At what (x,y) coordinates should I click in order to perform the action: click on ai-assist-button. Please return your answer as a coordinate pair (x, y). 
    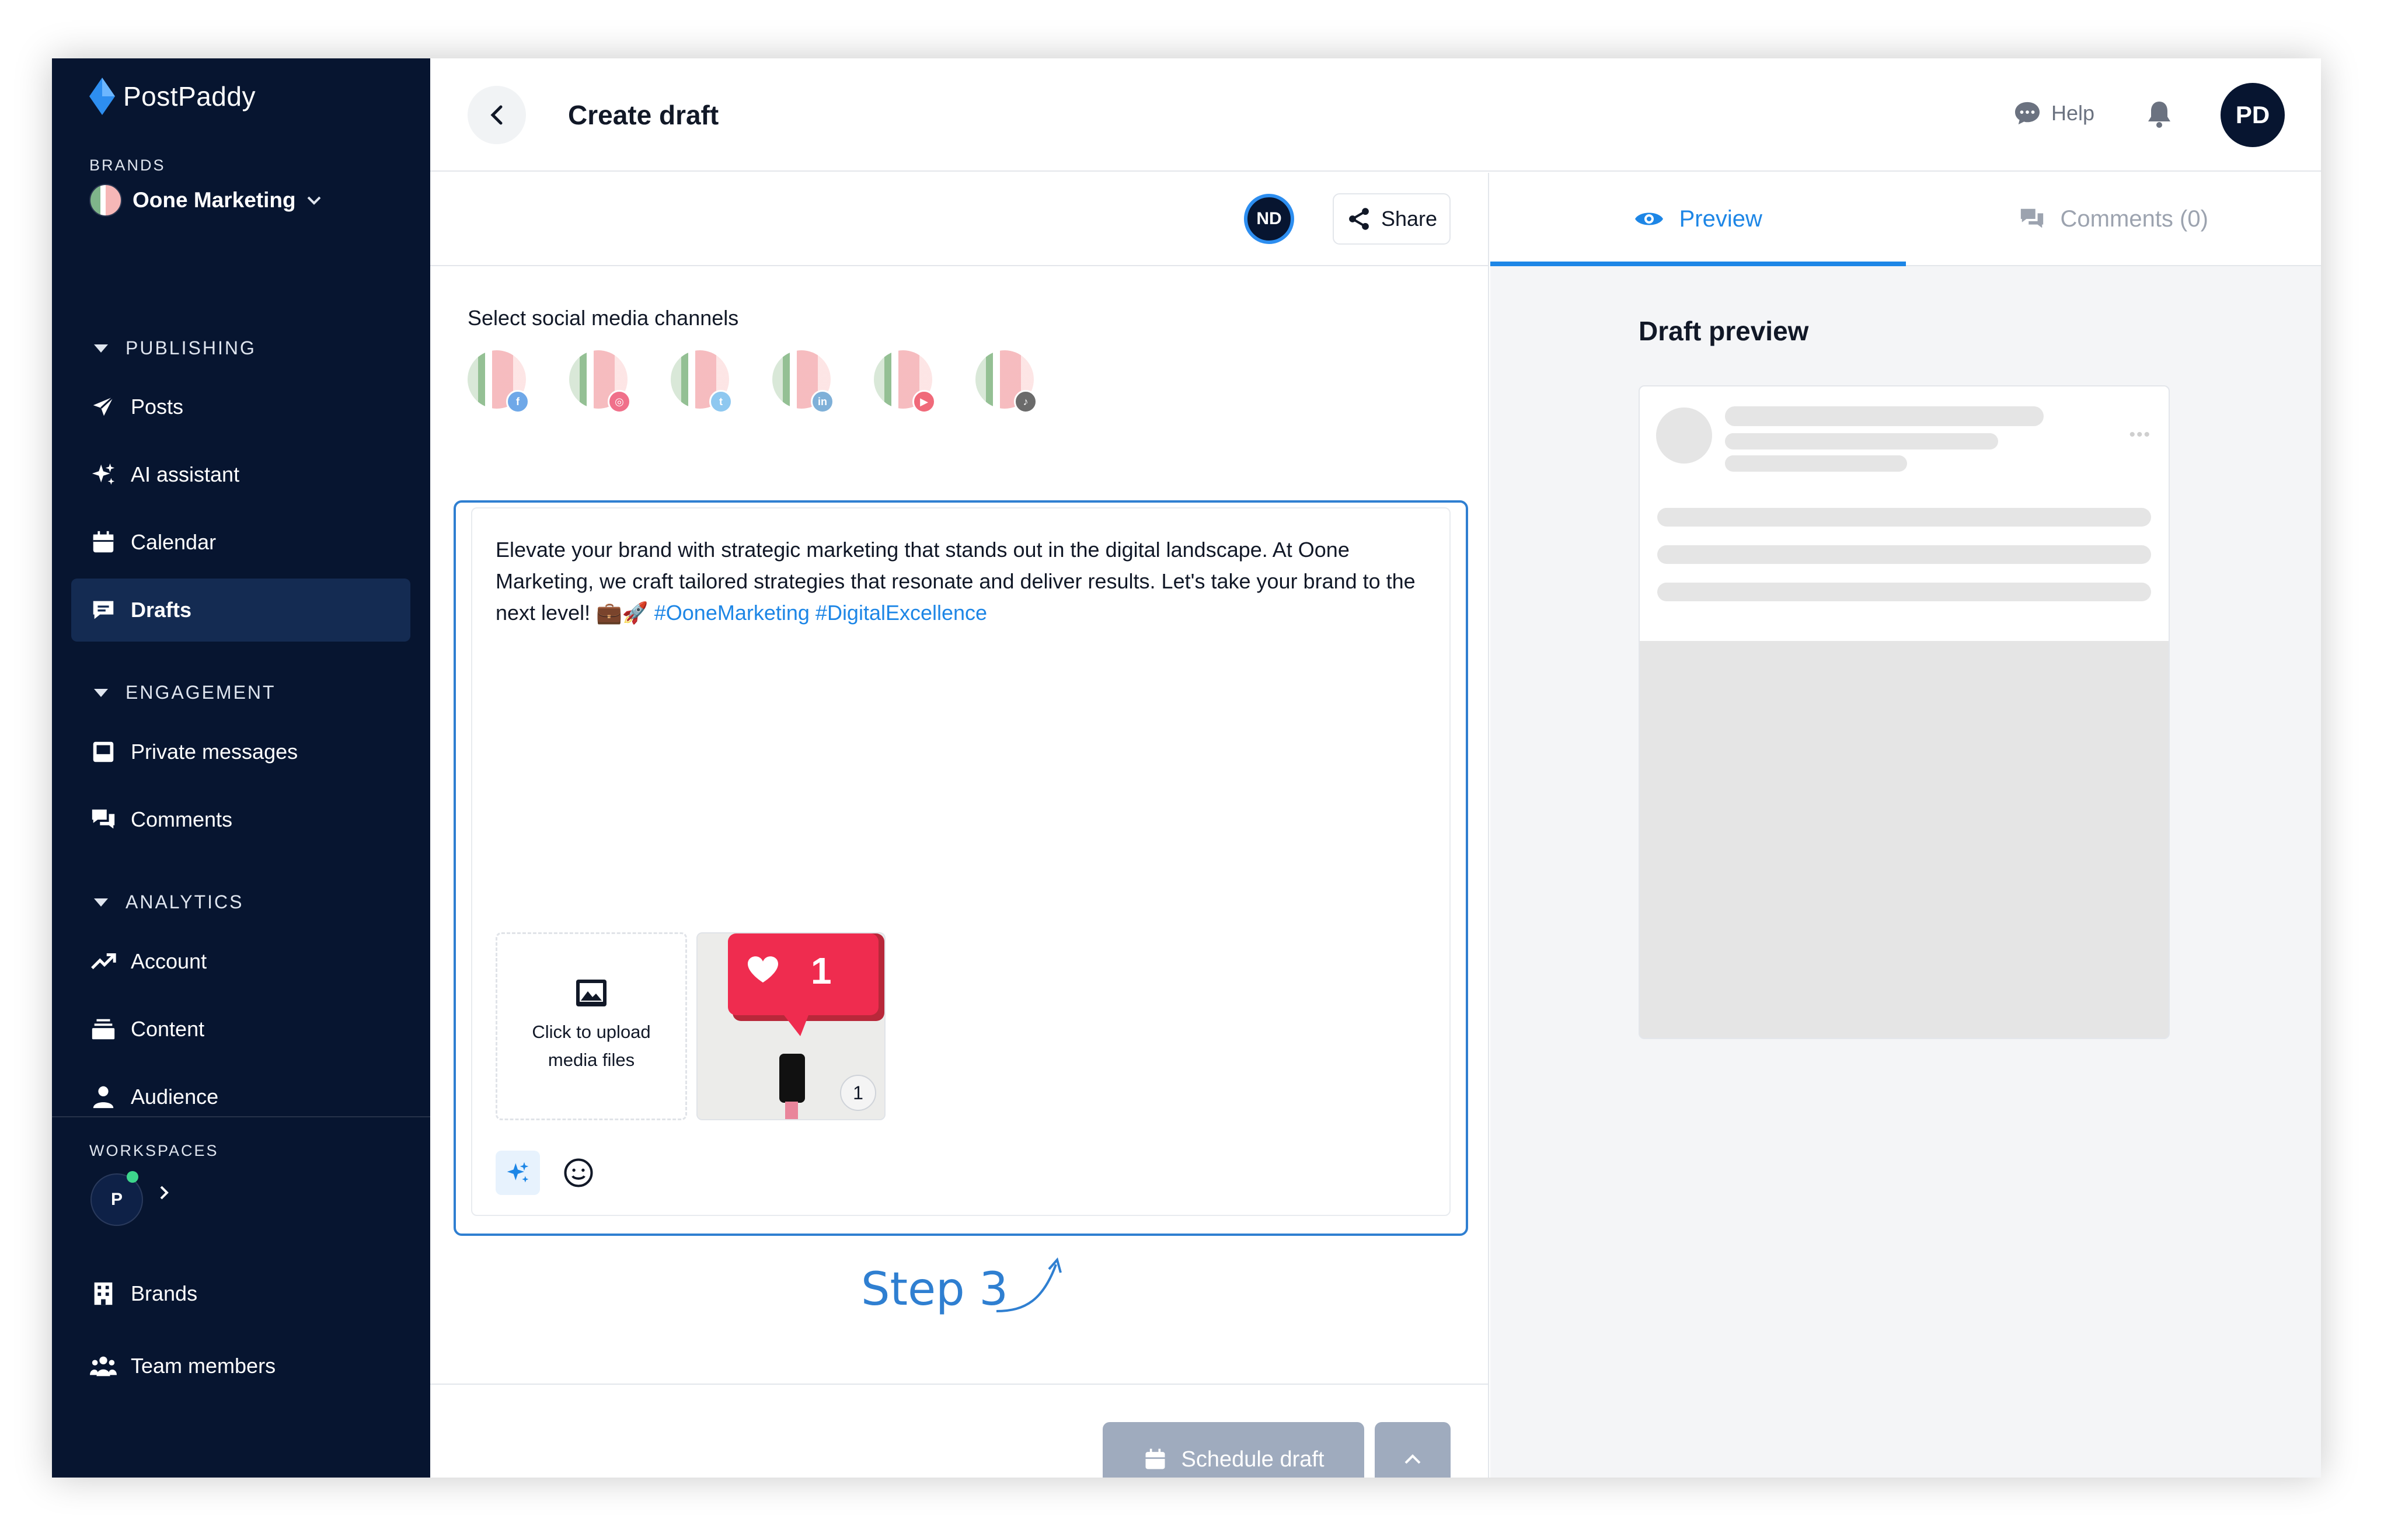
    Looking at the image, I should click on (518, 1173).